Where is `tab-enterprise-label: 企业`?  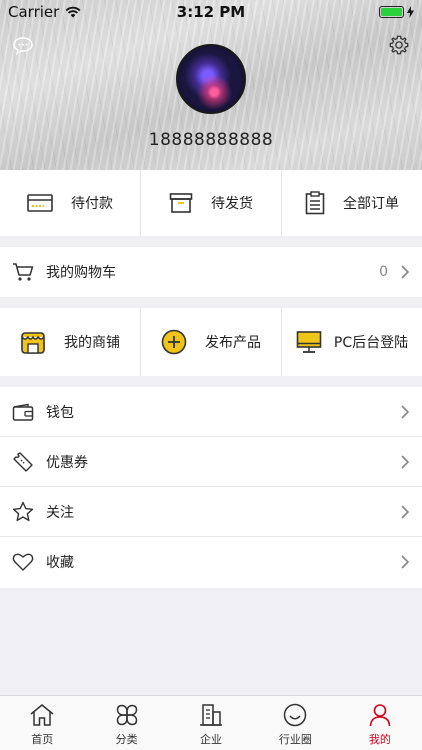
tab-enterprise-label: 企业 is located at coordinates (211, 739).